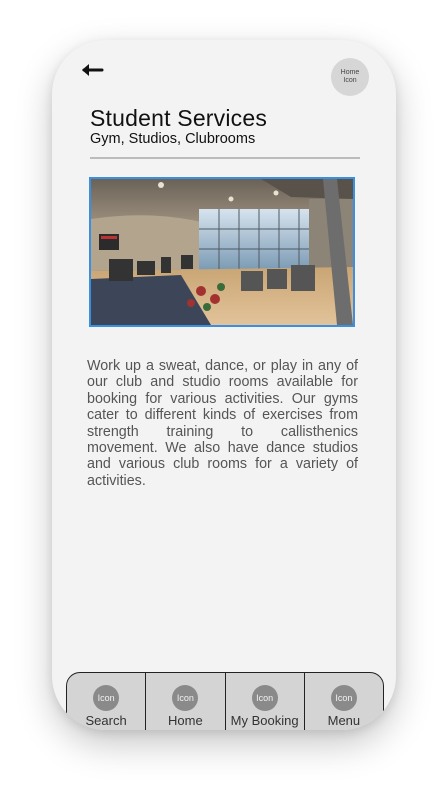 The width and height of the screenshot is (443, 788). I want to click on header-divider, so click(225, 158).